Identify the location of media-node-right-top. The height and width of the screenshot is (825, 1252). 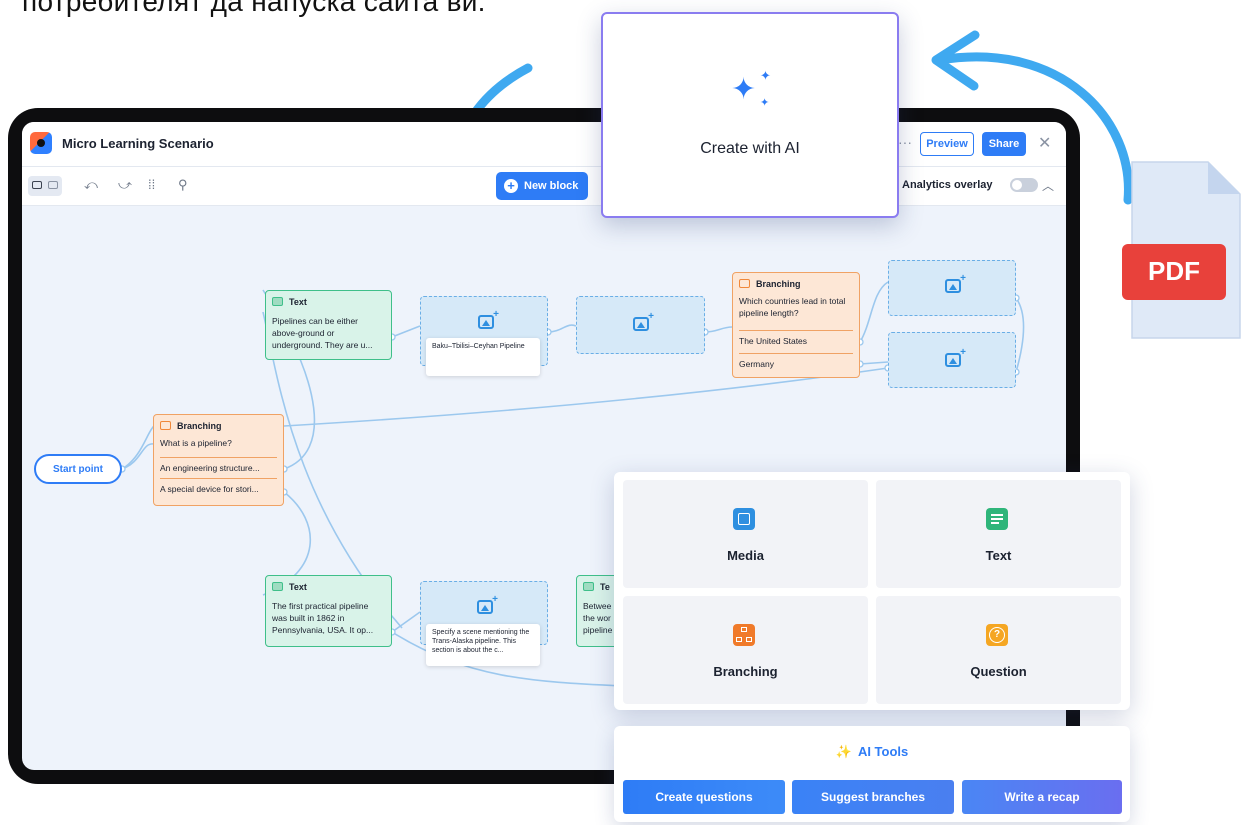
(952, 288).